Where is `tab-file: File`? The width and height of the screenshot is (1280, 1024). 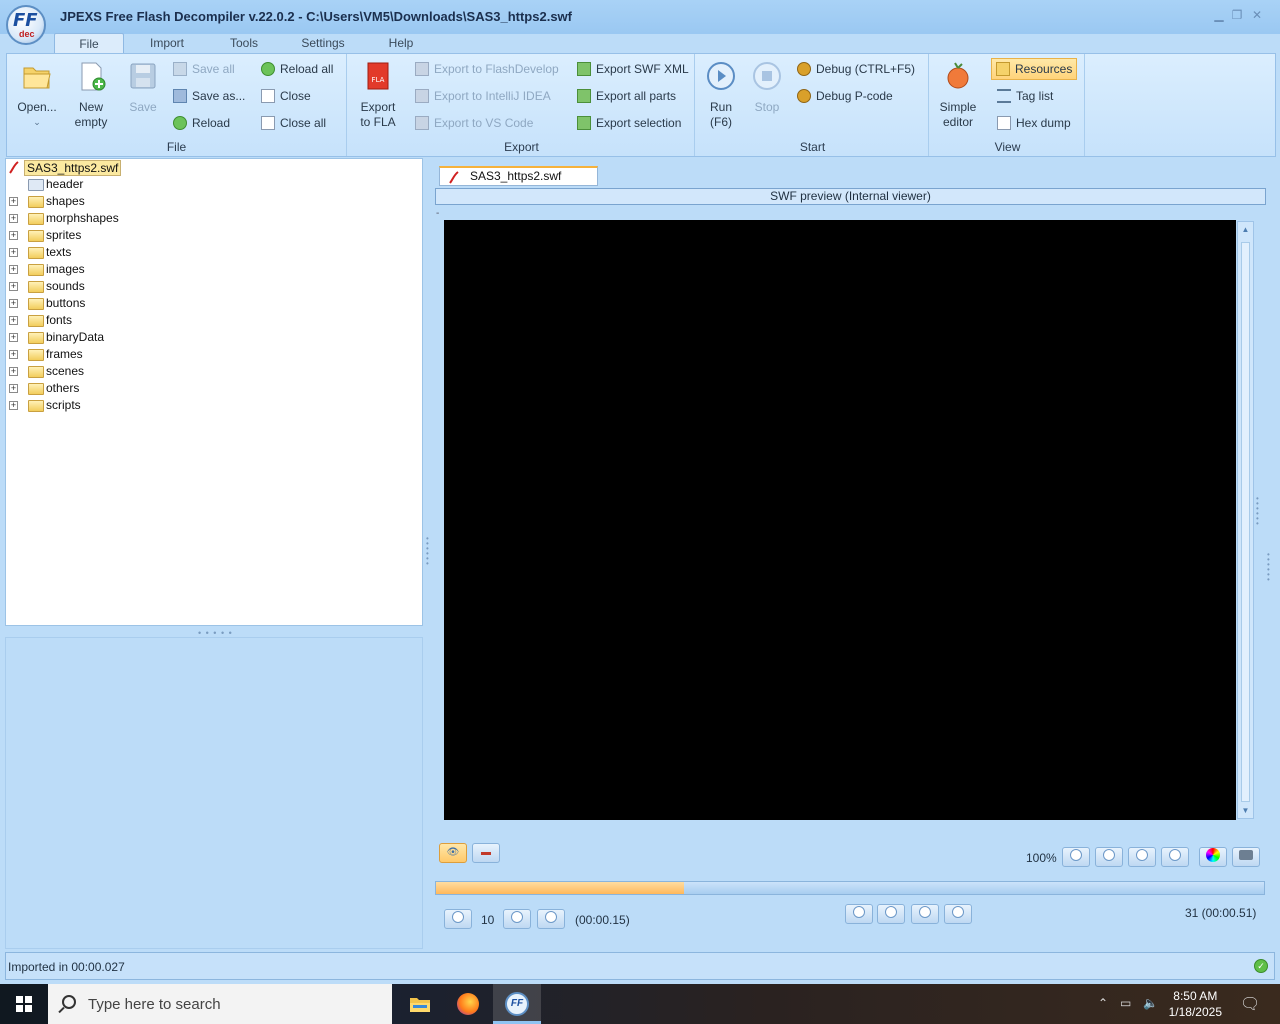 tab-file: File is located at coordinates (89, 43).